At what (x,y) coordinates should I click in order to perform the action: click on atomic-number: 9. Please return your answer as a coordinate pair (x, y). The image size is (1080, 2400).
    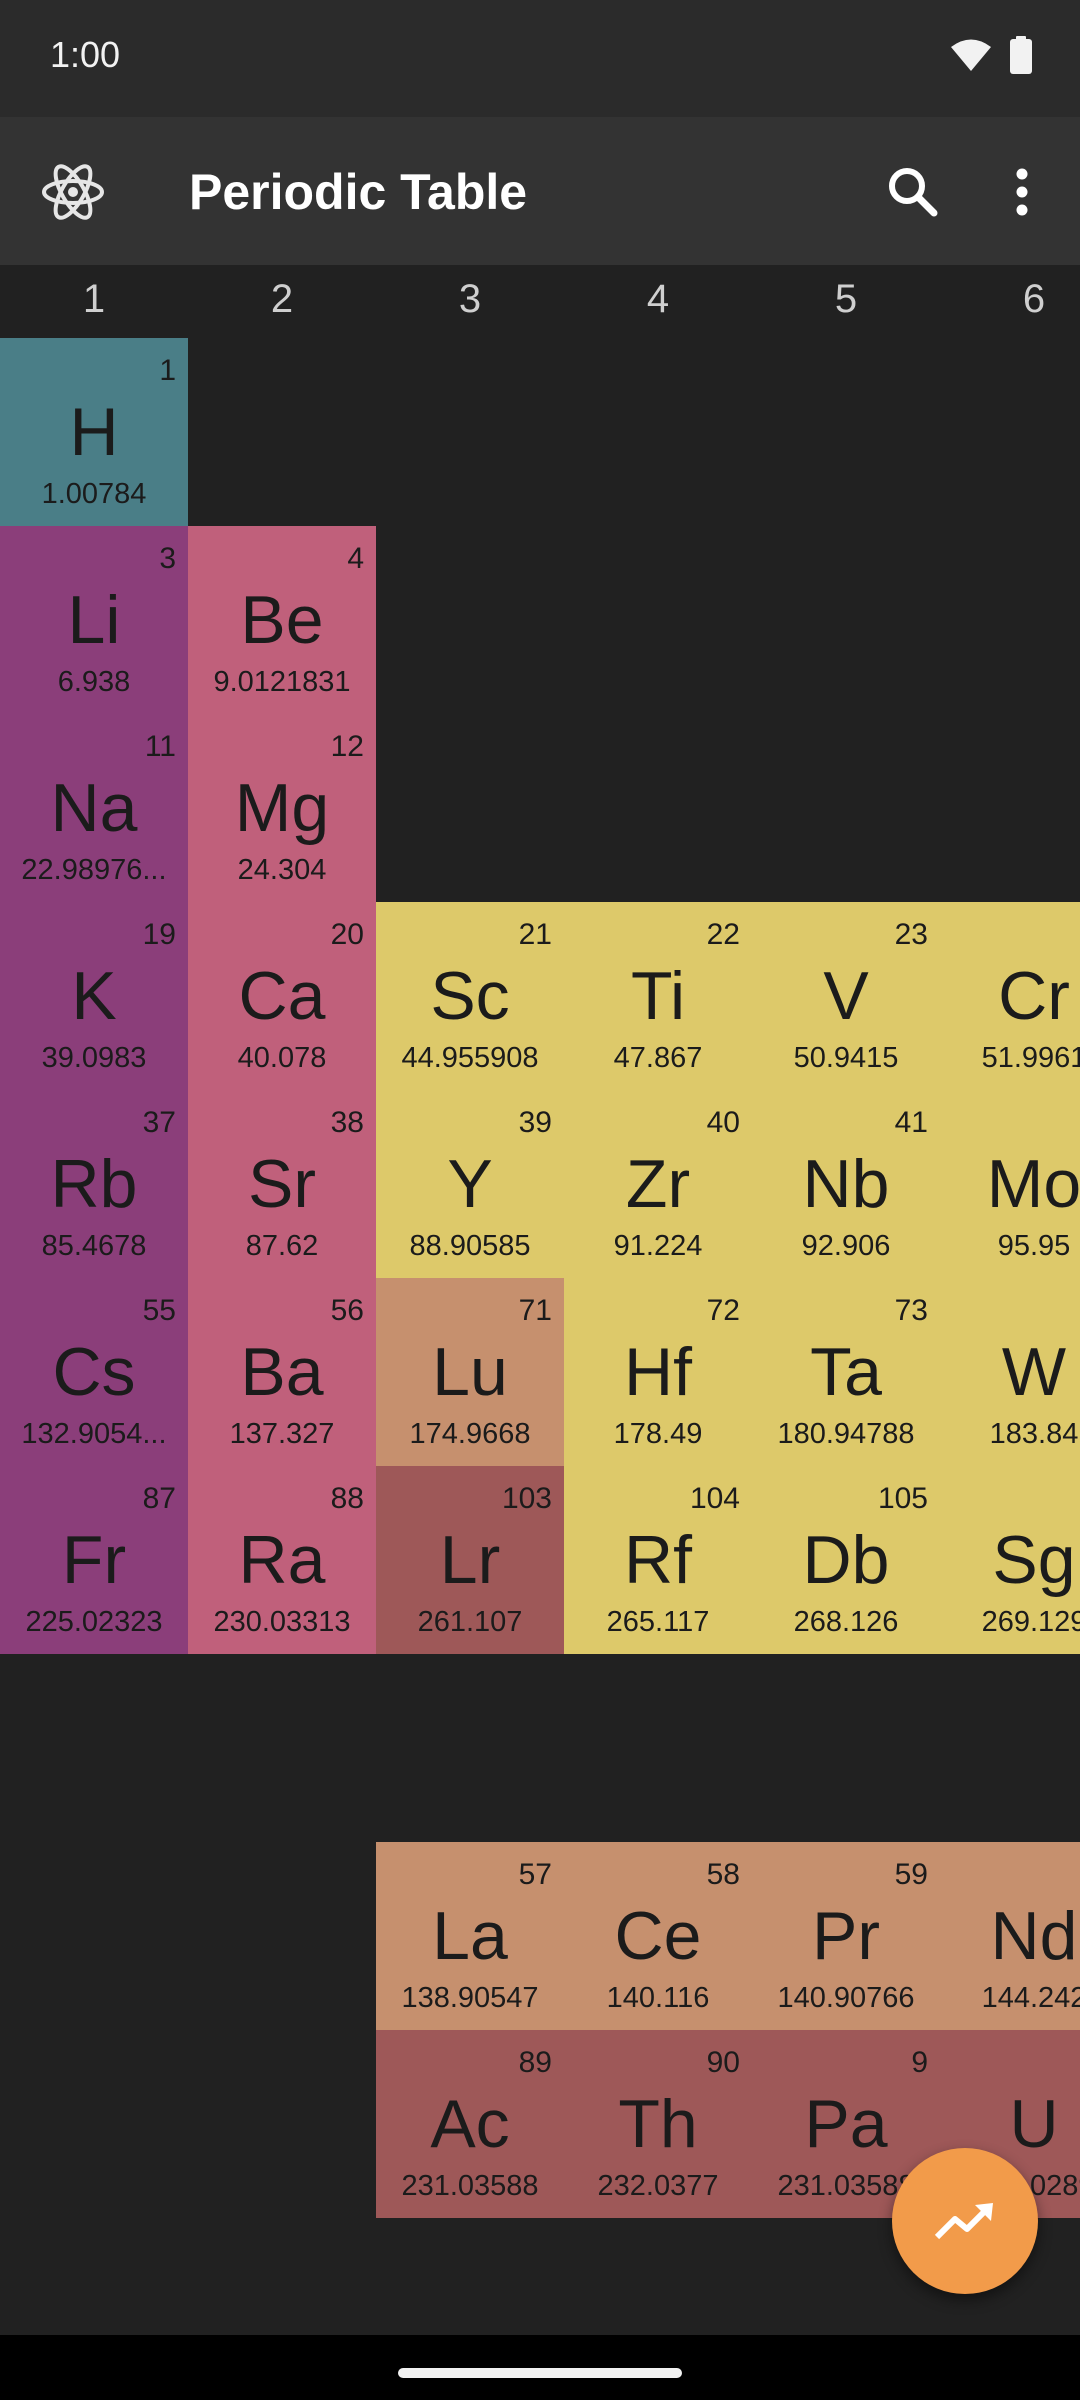
    Looking at the image, I should click on (919, 2062).